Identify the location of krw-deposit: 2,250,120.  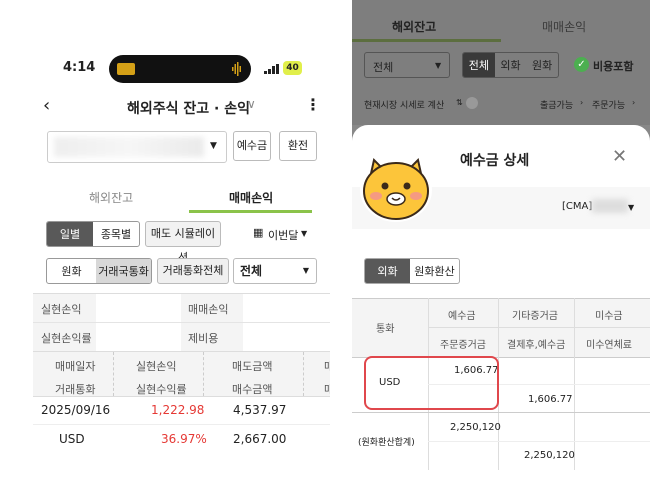
(475, 427).